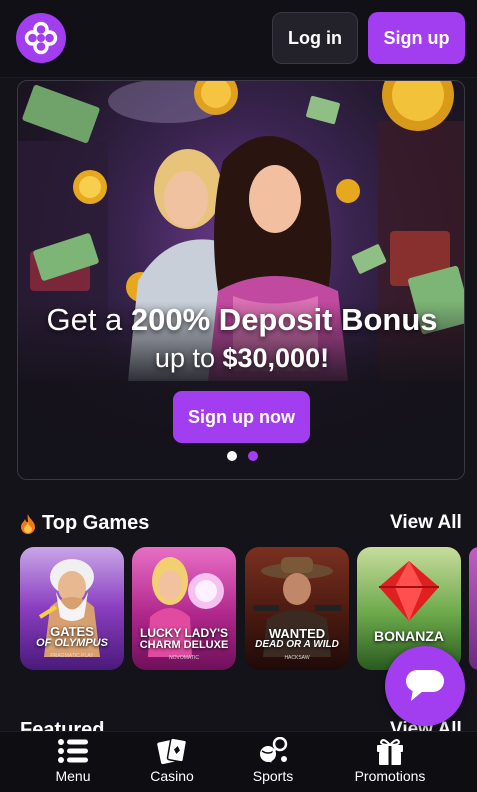 This screenshot has width=477, height=792. Describe the element at coordinates (426, 523) in the screenshot. I see `top-games-view-all-link: View All` at that location.